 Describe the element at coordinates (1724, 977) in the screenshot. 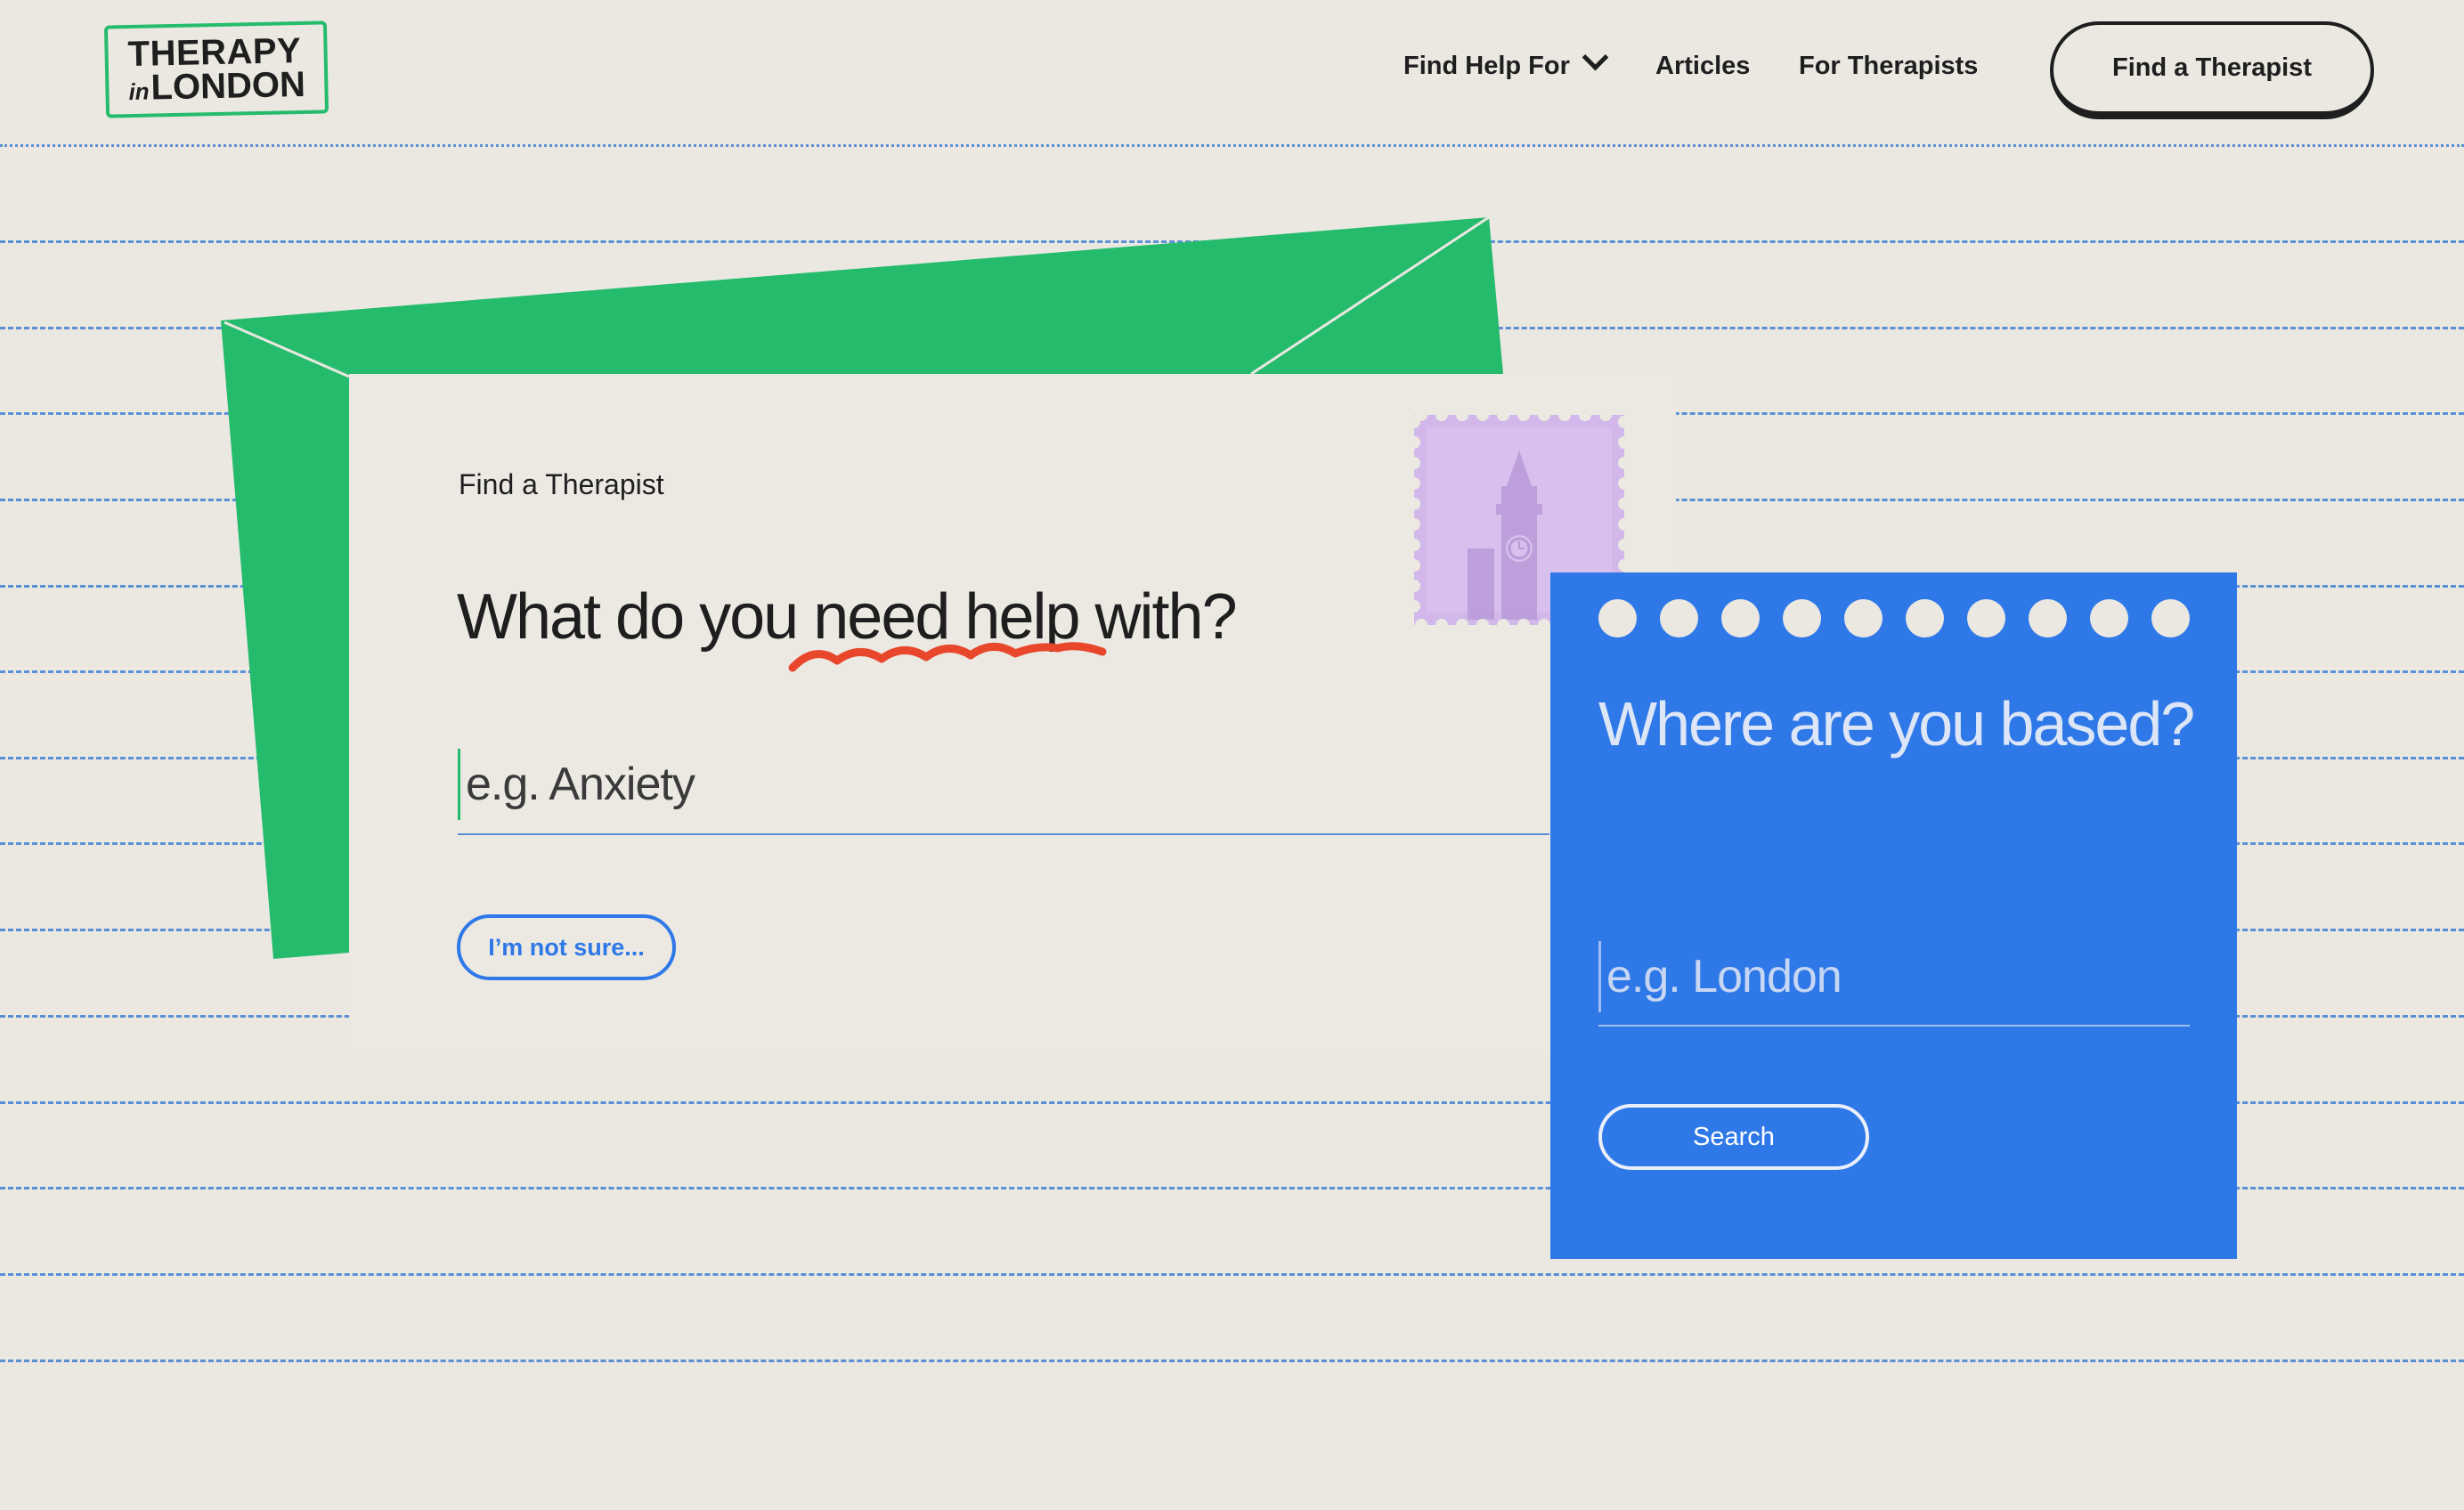

I see `location-placeholder: e.g. London` at that location.